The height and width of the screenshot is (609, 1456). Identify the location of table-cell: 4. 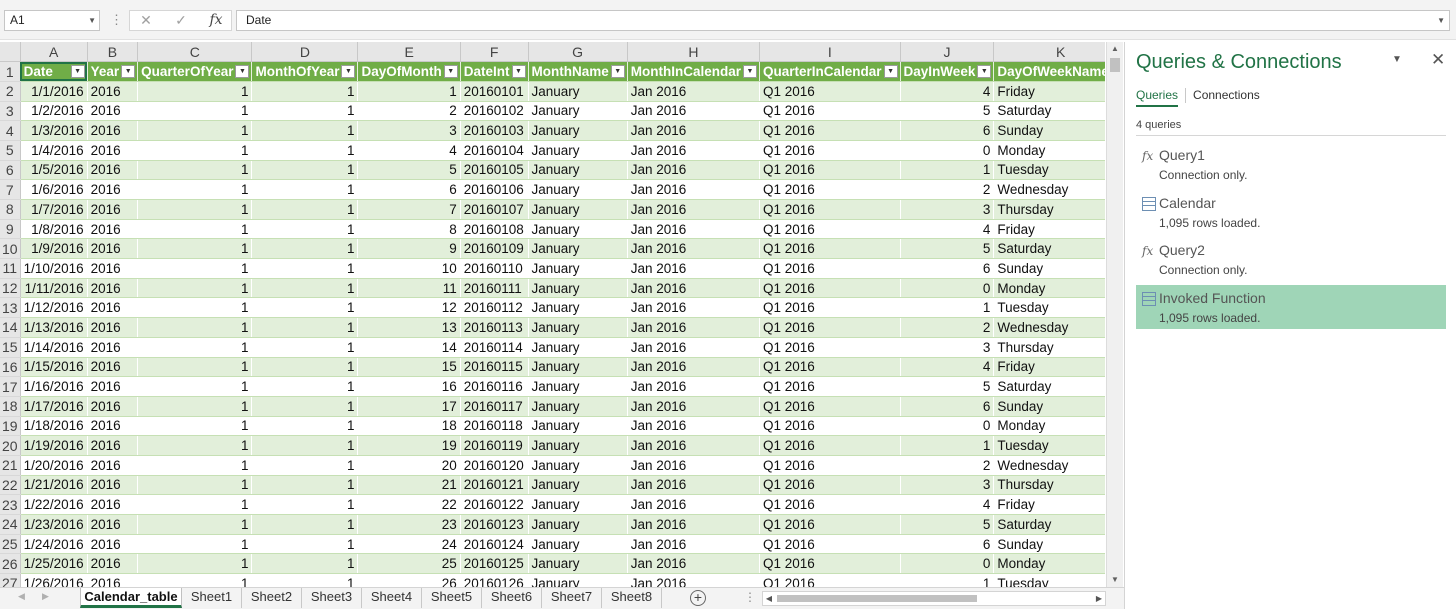
(947, 229).